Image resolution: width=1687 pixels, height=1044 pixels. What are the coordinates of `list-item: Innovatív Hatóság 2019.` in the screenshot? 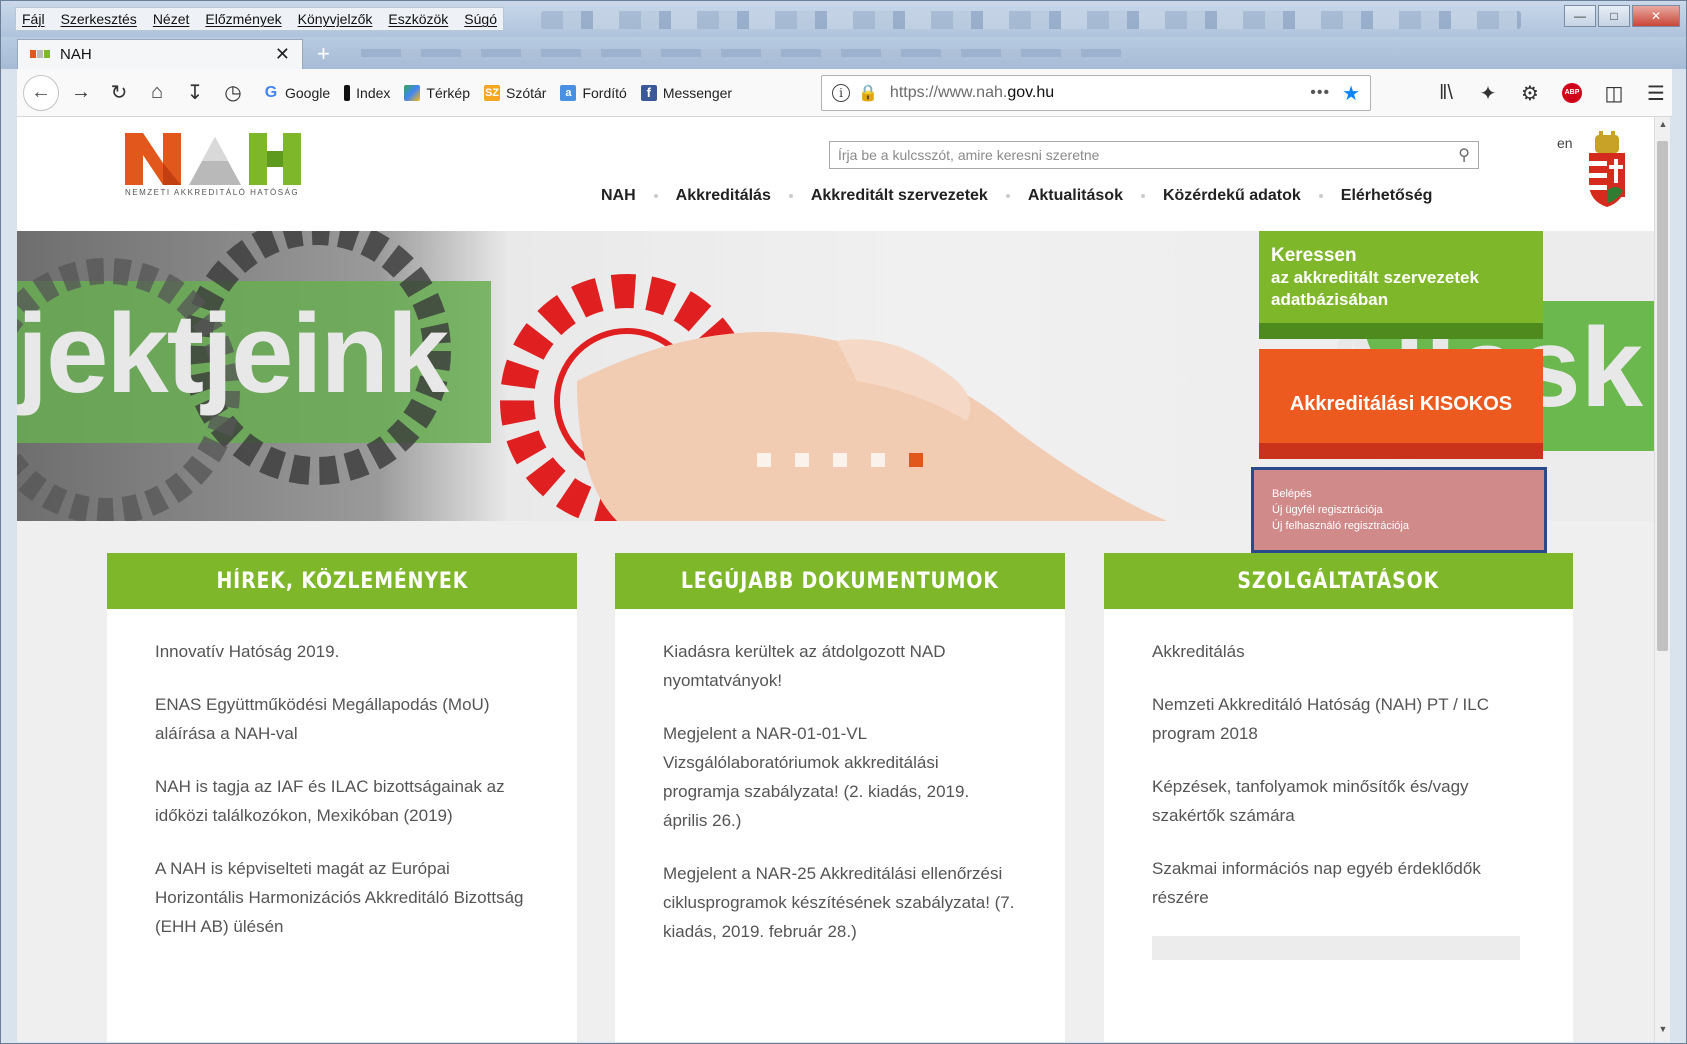 It's located at (342, 651).